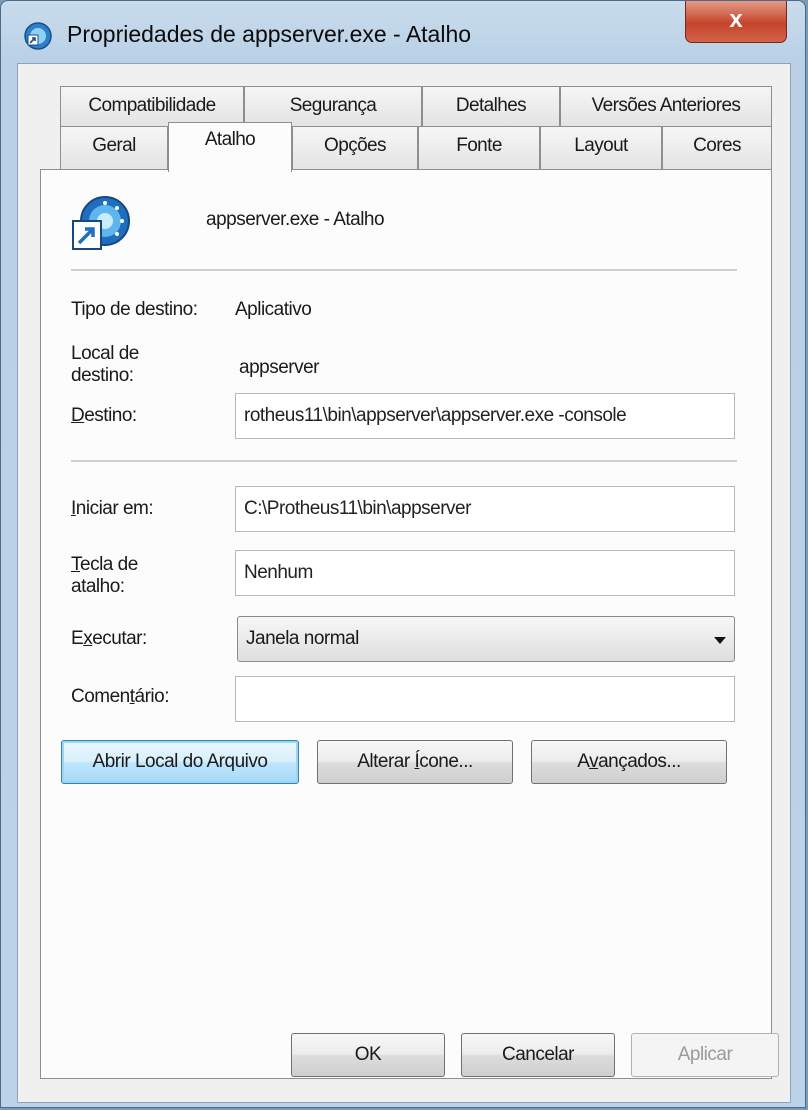  Describe the element at coordinates (105, 364) in the screenshot. I see `local-destino-label: Local de destino:` at that location.